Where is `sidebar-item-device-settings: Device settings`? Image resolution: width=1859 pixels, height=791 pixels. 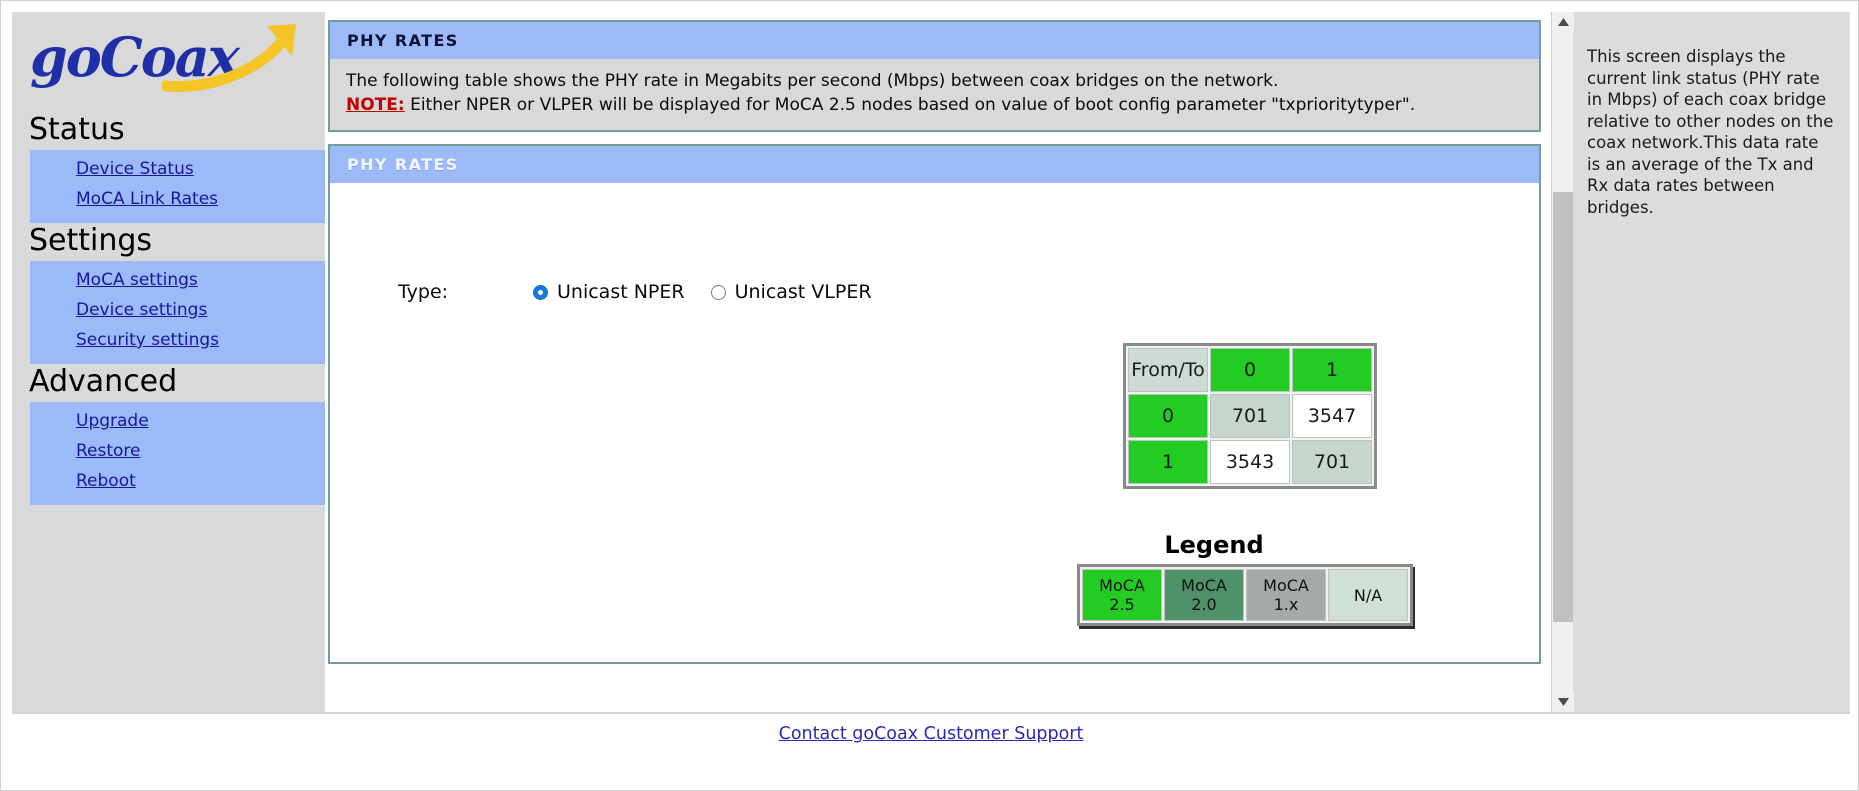 sidebar-item-device-settings: Device settings is located at coordinates (177, 311).